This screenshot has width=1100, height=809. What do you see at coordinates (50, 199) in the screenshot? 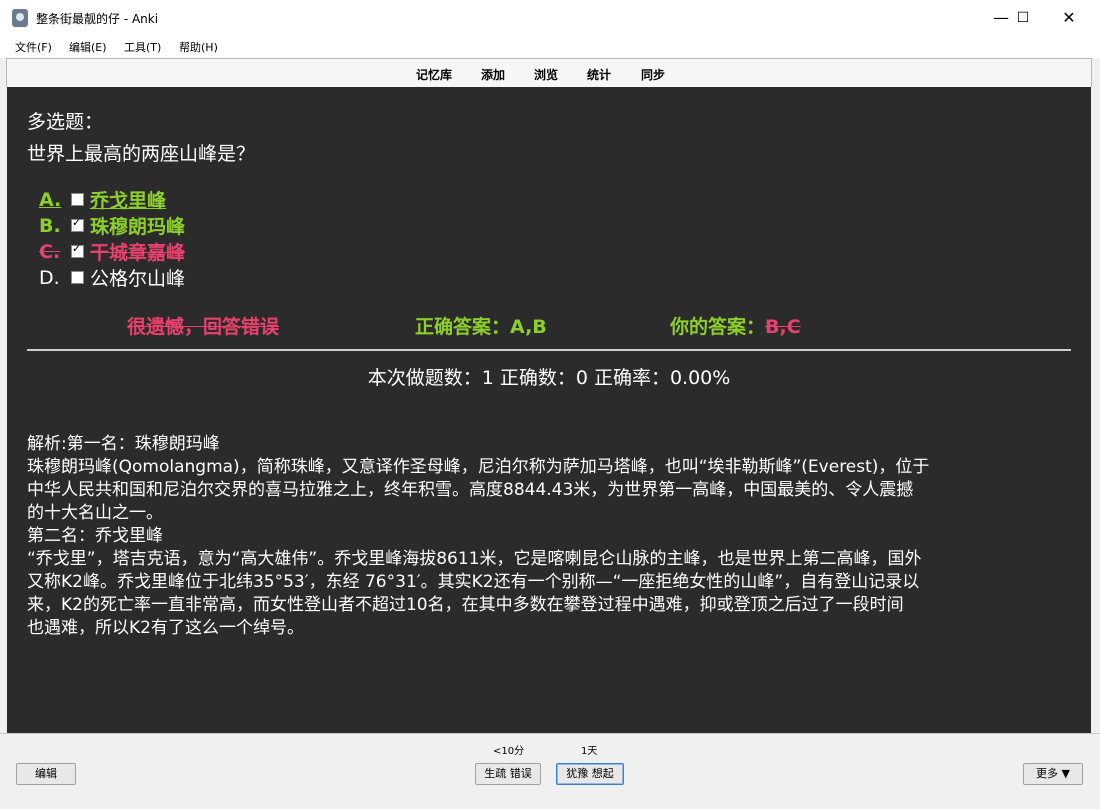
I see `option-letter: A.` at bounding box center [50, 199].